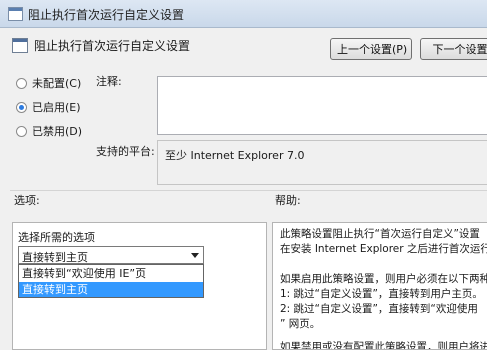 This screenshot has height=350, width=487. I want to click on select-option-label: 选择所需的选项, so click(56, 237).